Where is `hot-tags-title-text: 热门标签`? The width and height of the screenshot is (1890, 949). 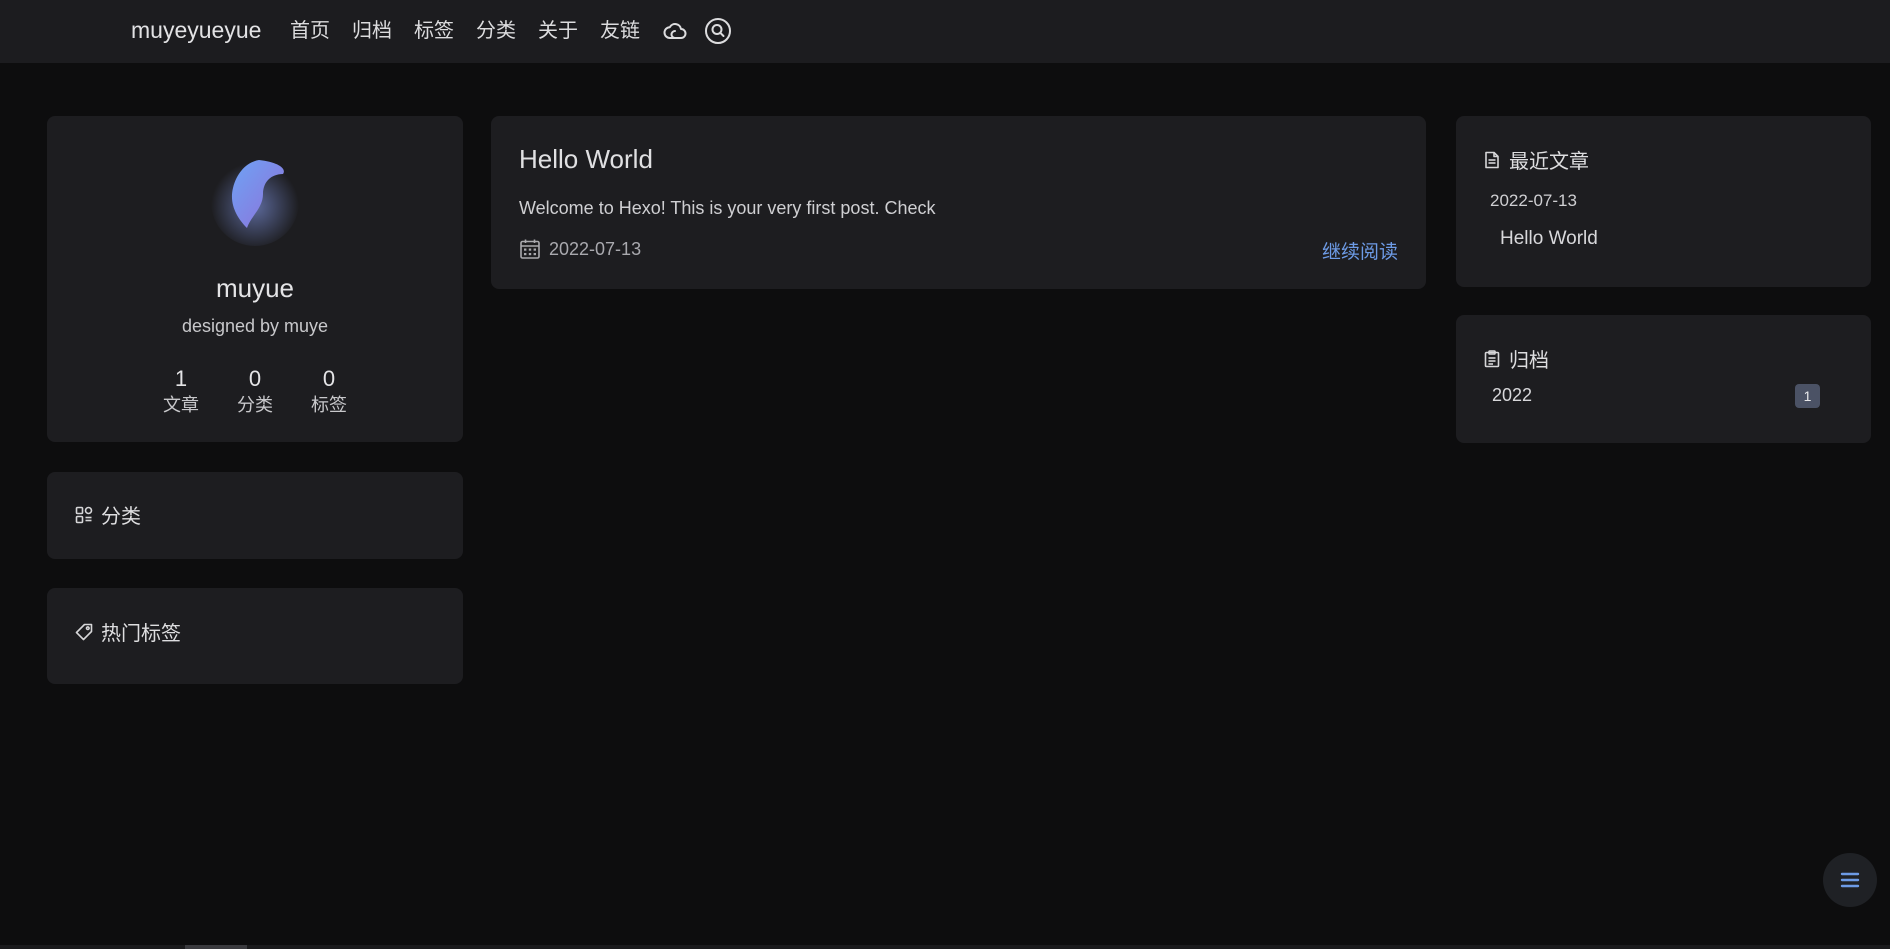
hot-tags-title-text: 热门标签 is located at coordinates (141, 634).